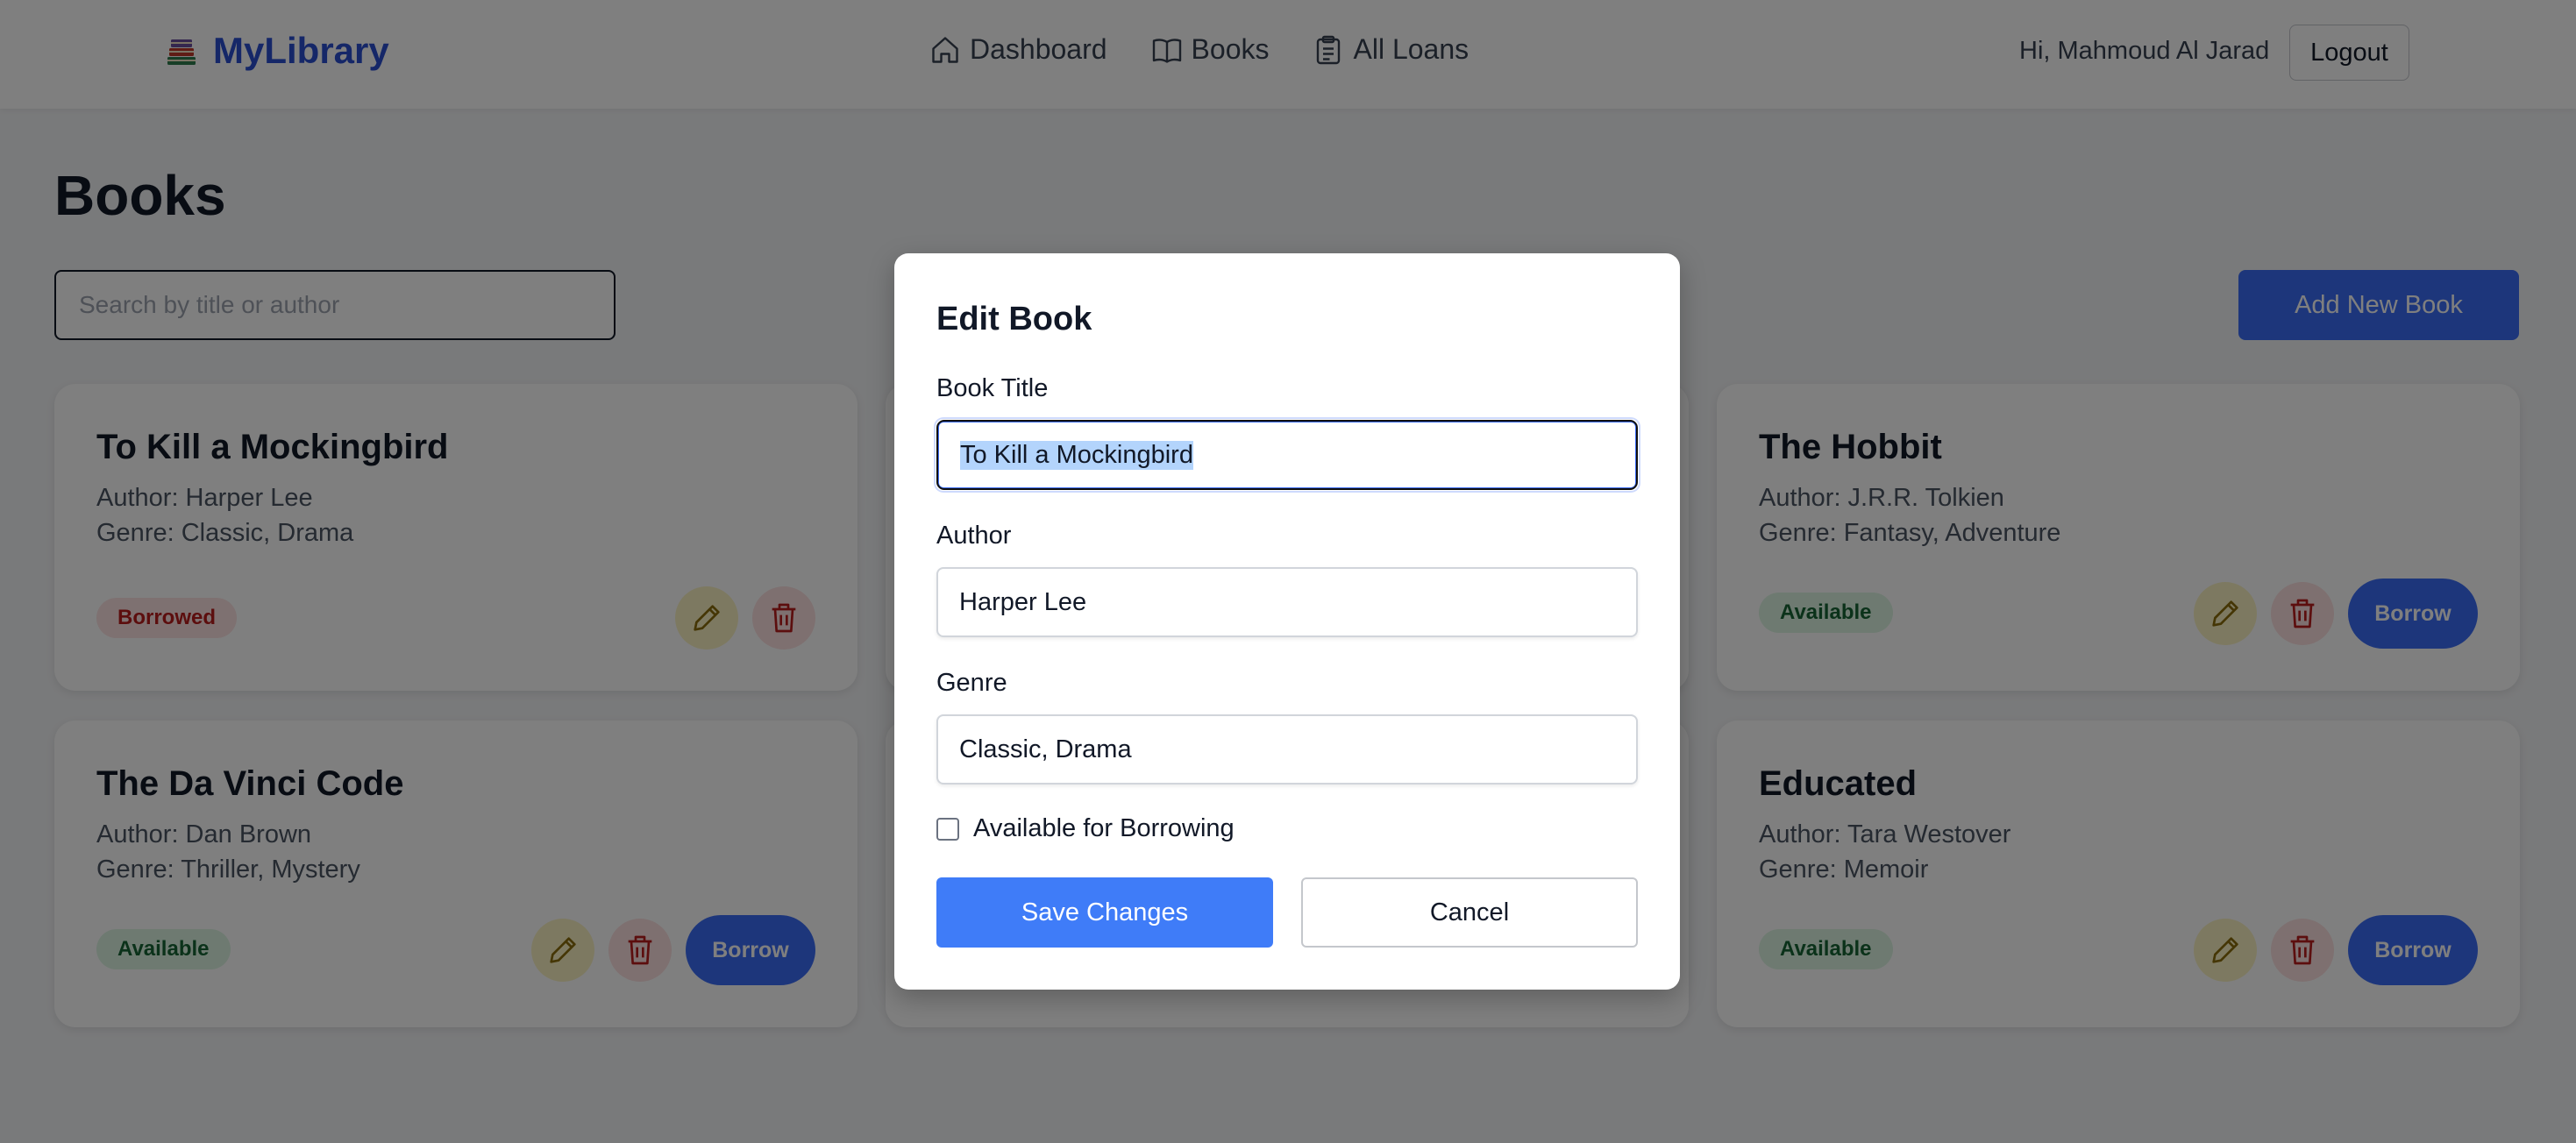 The height and width of the screenshot is (1143, 2576). What do you see at coordinates (1469, 912) in the screenshot?
I see `cancel-button: Cancel` at bounding box center [1469, 912].